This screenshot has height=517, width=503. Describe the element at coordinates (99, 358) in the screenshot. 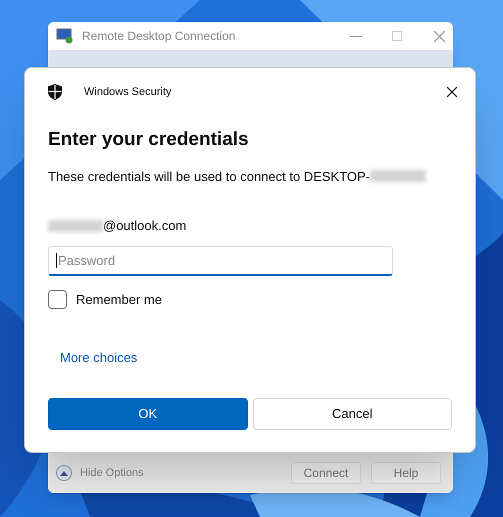

I see `more-choices-link: More choices` at that location.